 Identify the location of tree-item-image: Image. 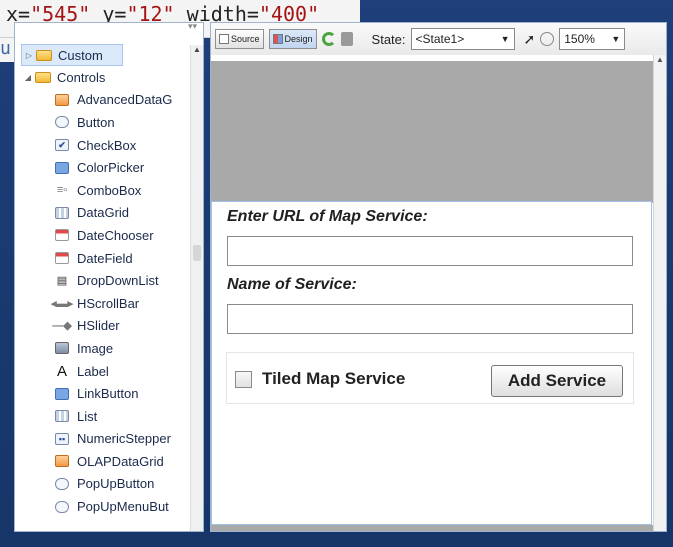
(103, 348).